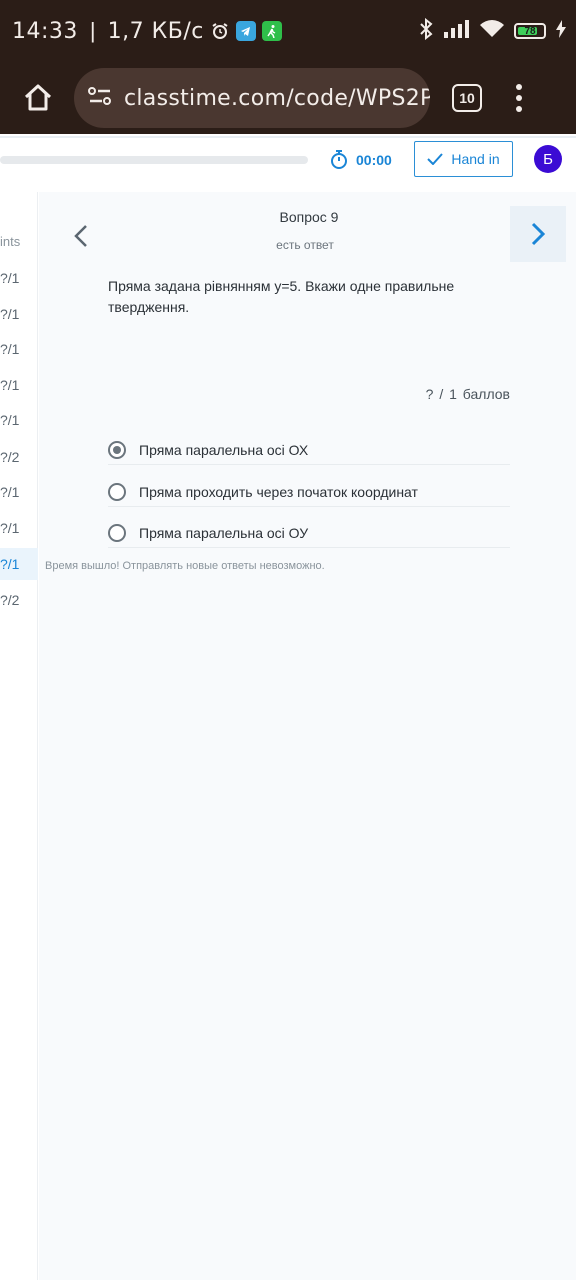 Image resolution: width=576 pixels, height=1280 pixels. I want to click on sidebar-item-q10: ?/2, so click(19, 600).